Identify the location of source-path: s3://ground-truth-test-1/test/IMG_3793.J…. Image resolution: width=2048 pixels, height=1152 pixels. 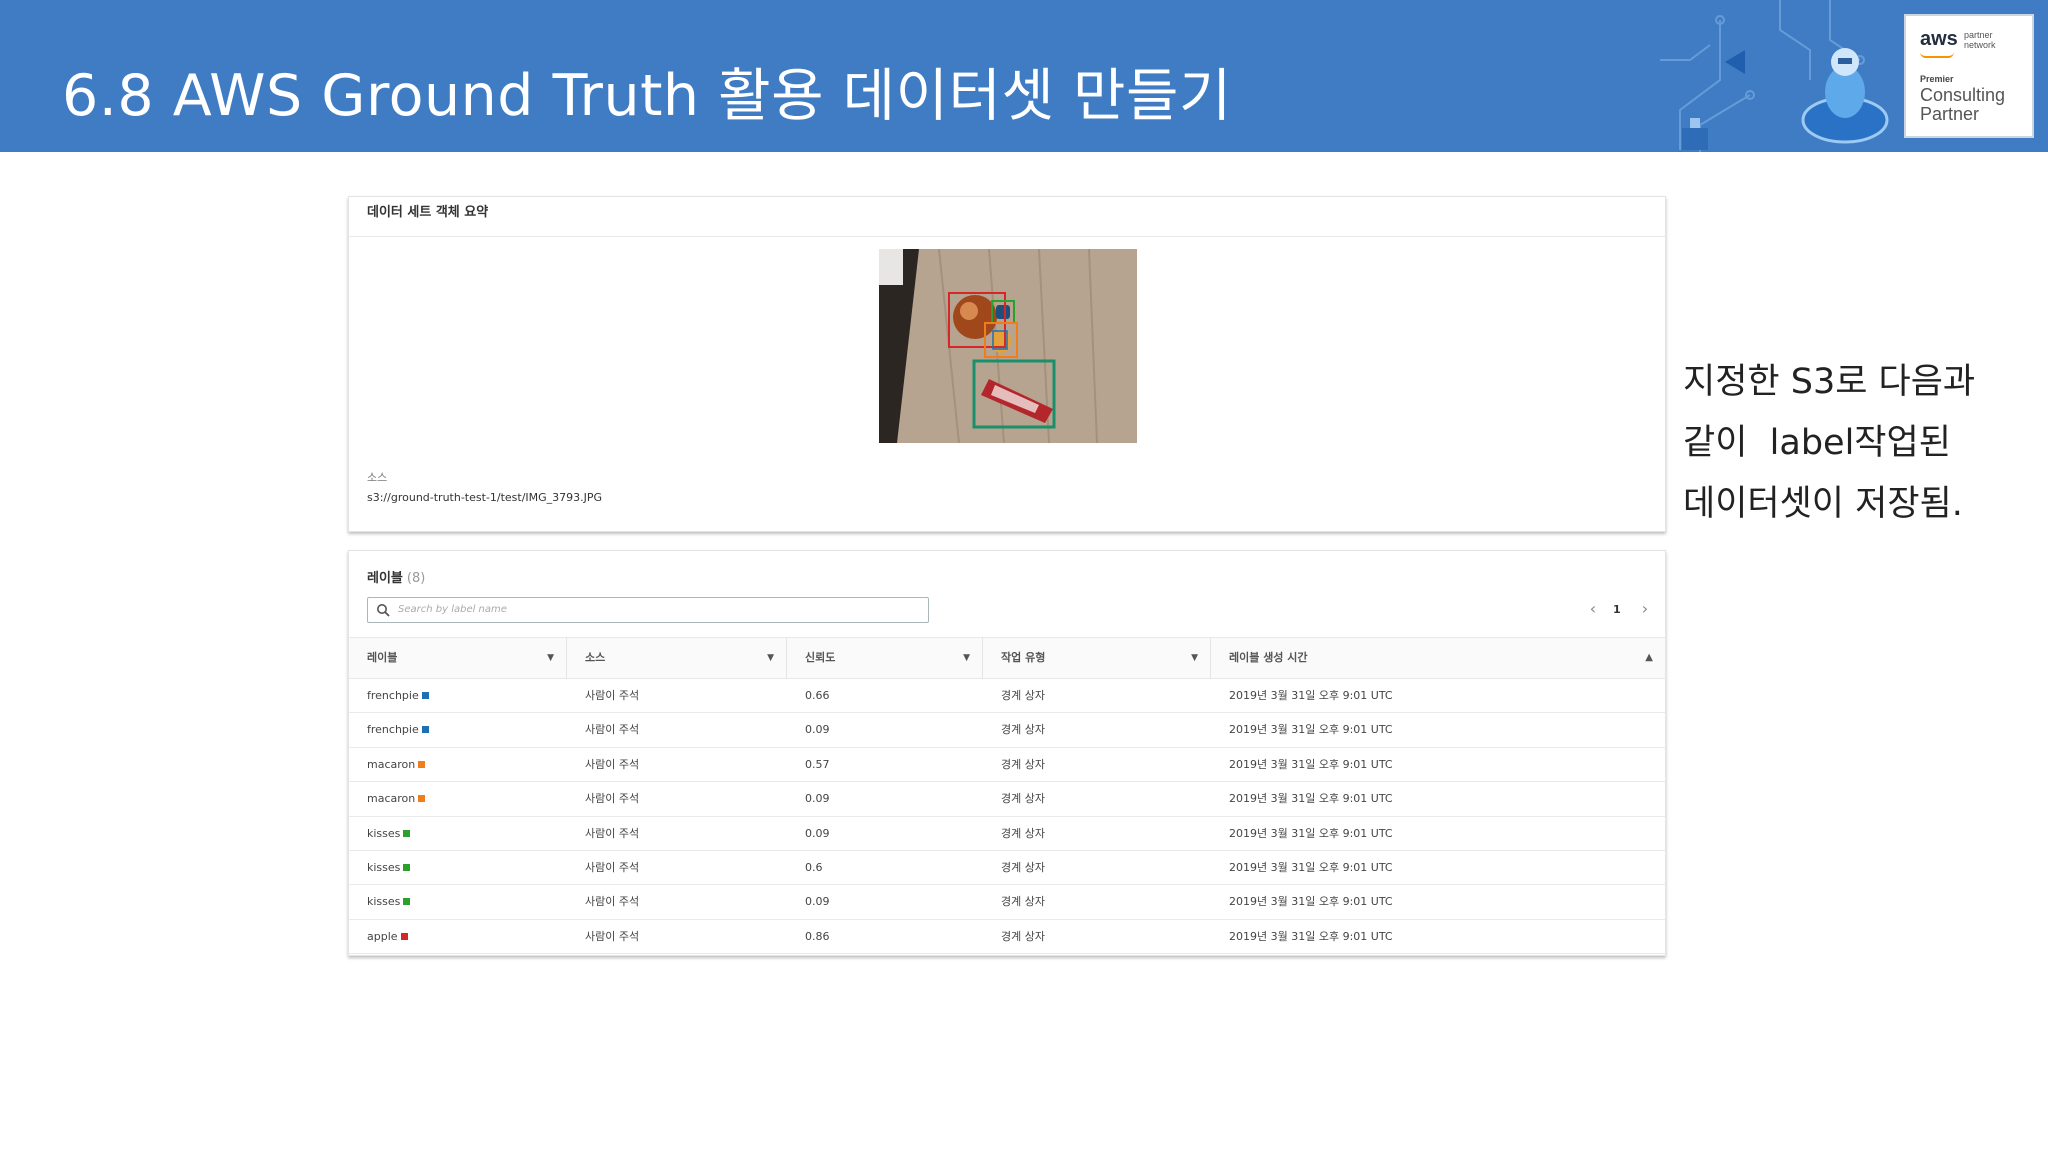
(485, 497).